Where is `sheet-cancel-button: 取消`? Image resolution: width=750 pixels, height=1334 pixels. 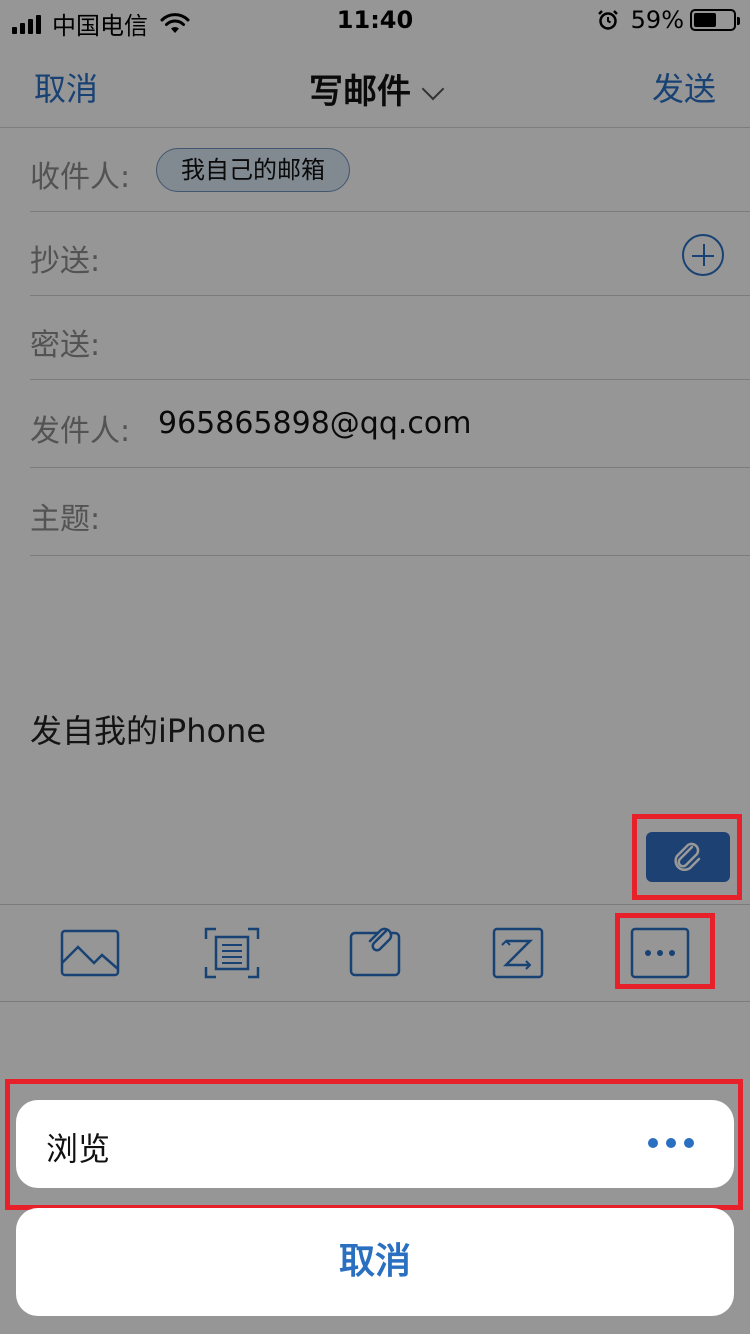 sheet-cancel-button: 取消 is located at coordinates (375, 1262).